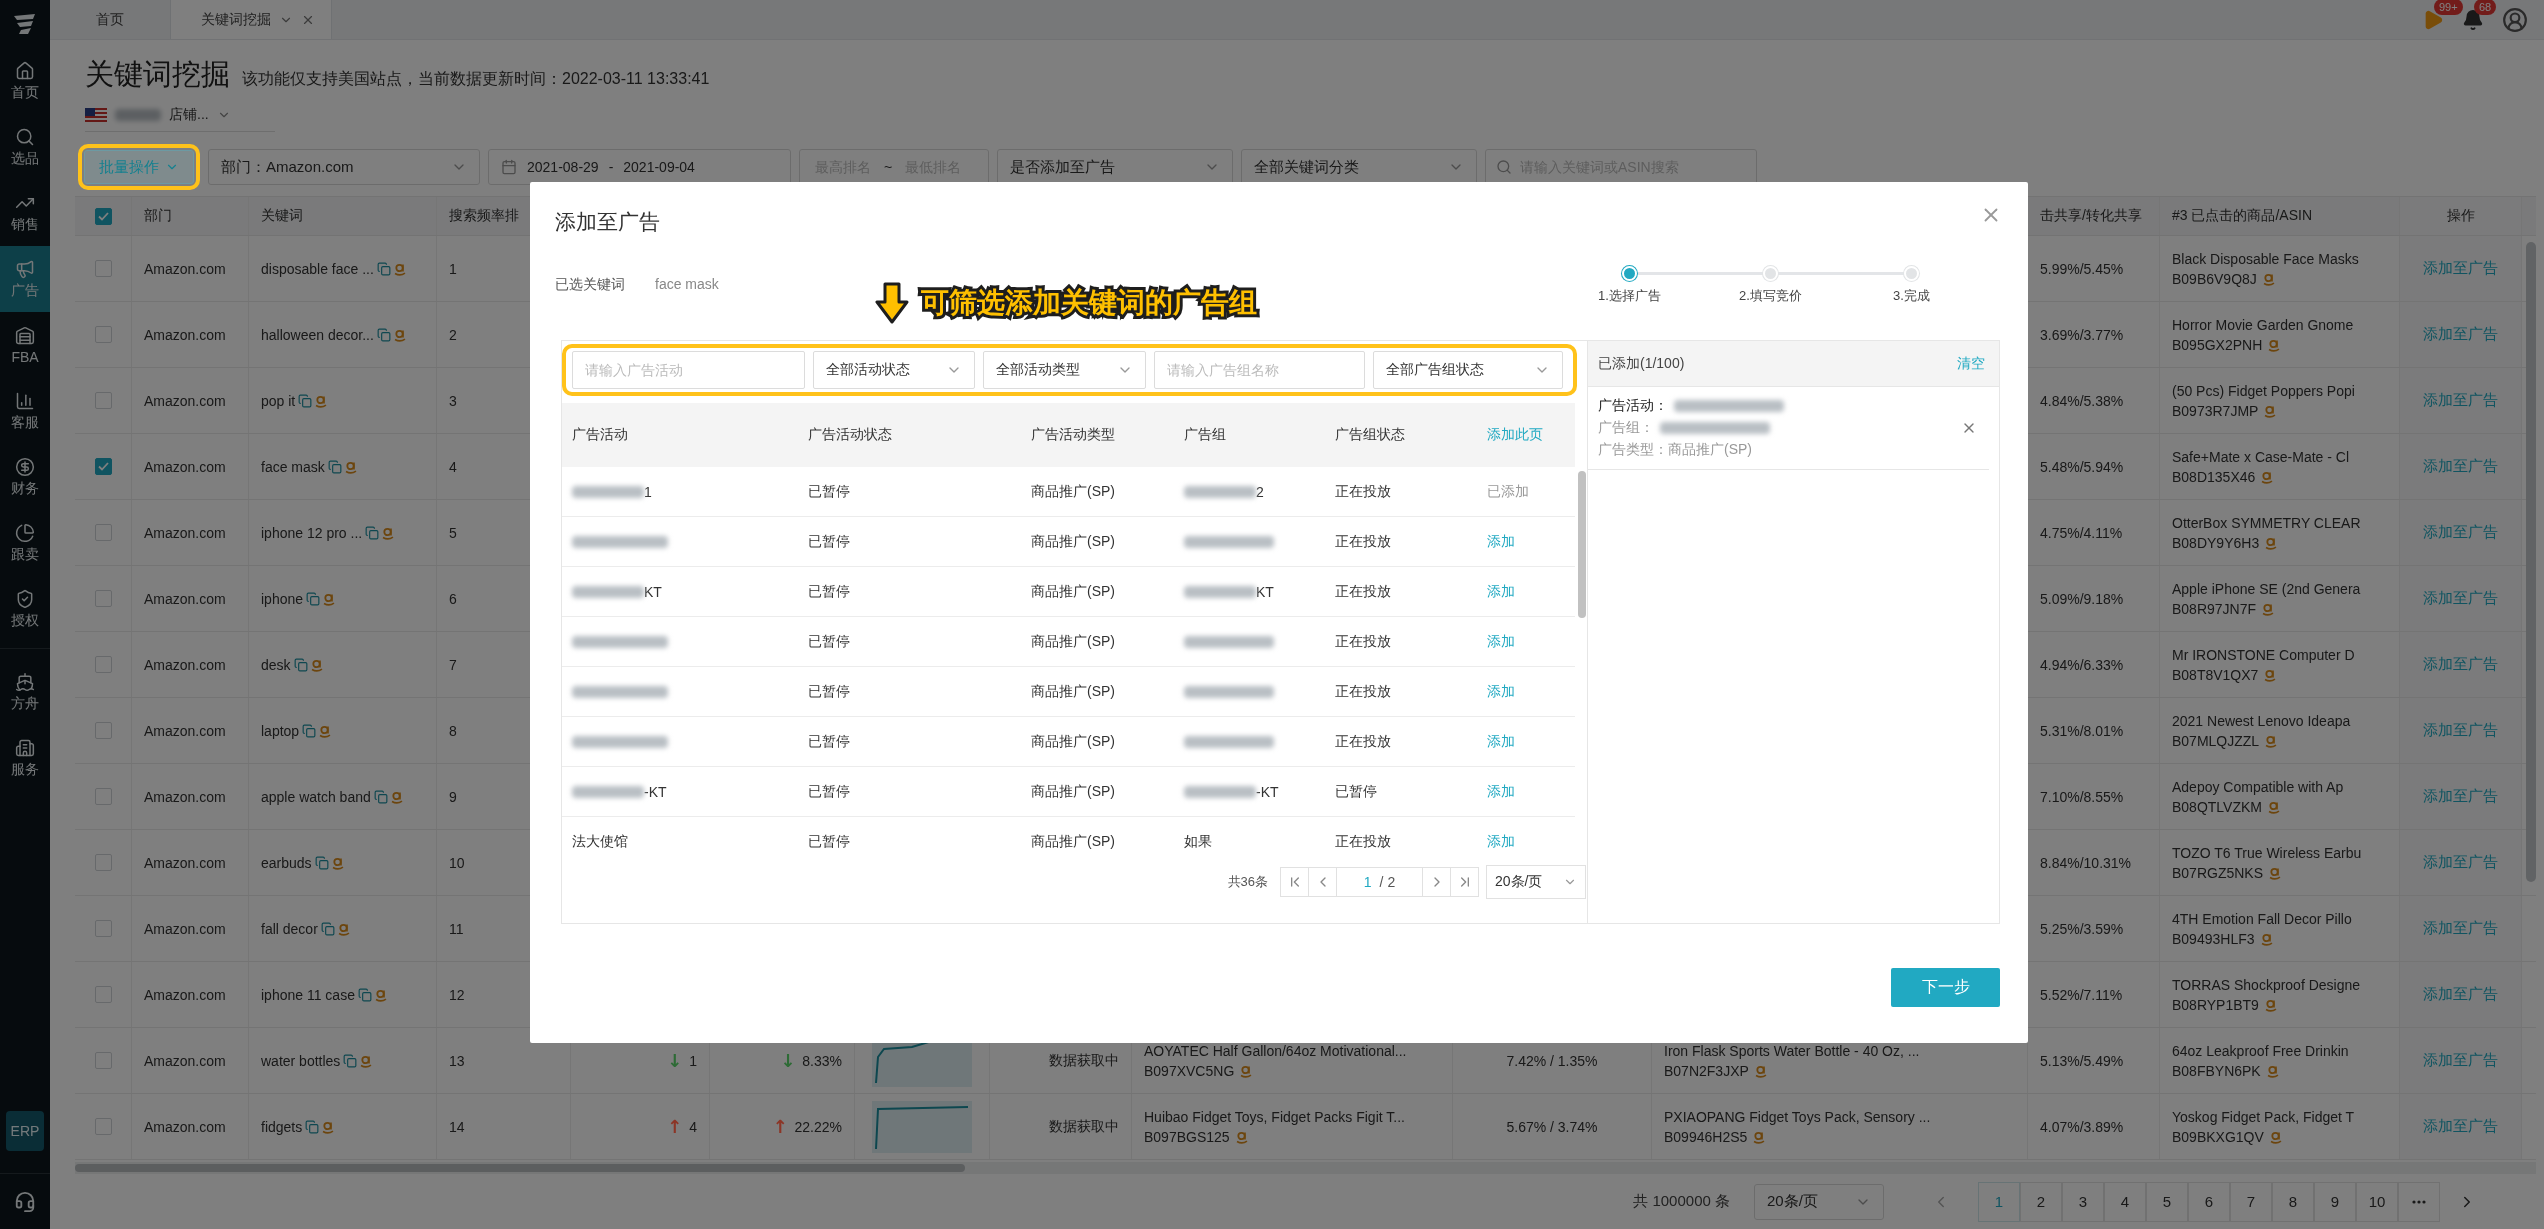 The height and width of the screenshot is (1229, 2544). Describe the element at coordinates (25, 477) in the screenshot. I see `sidebar-item: 财务` at that location.